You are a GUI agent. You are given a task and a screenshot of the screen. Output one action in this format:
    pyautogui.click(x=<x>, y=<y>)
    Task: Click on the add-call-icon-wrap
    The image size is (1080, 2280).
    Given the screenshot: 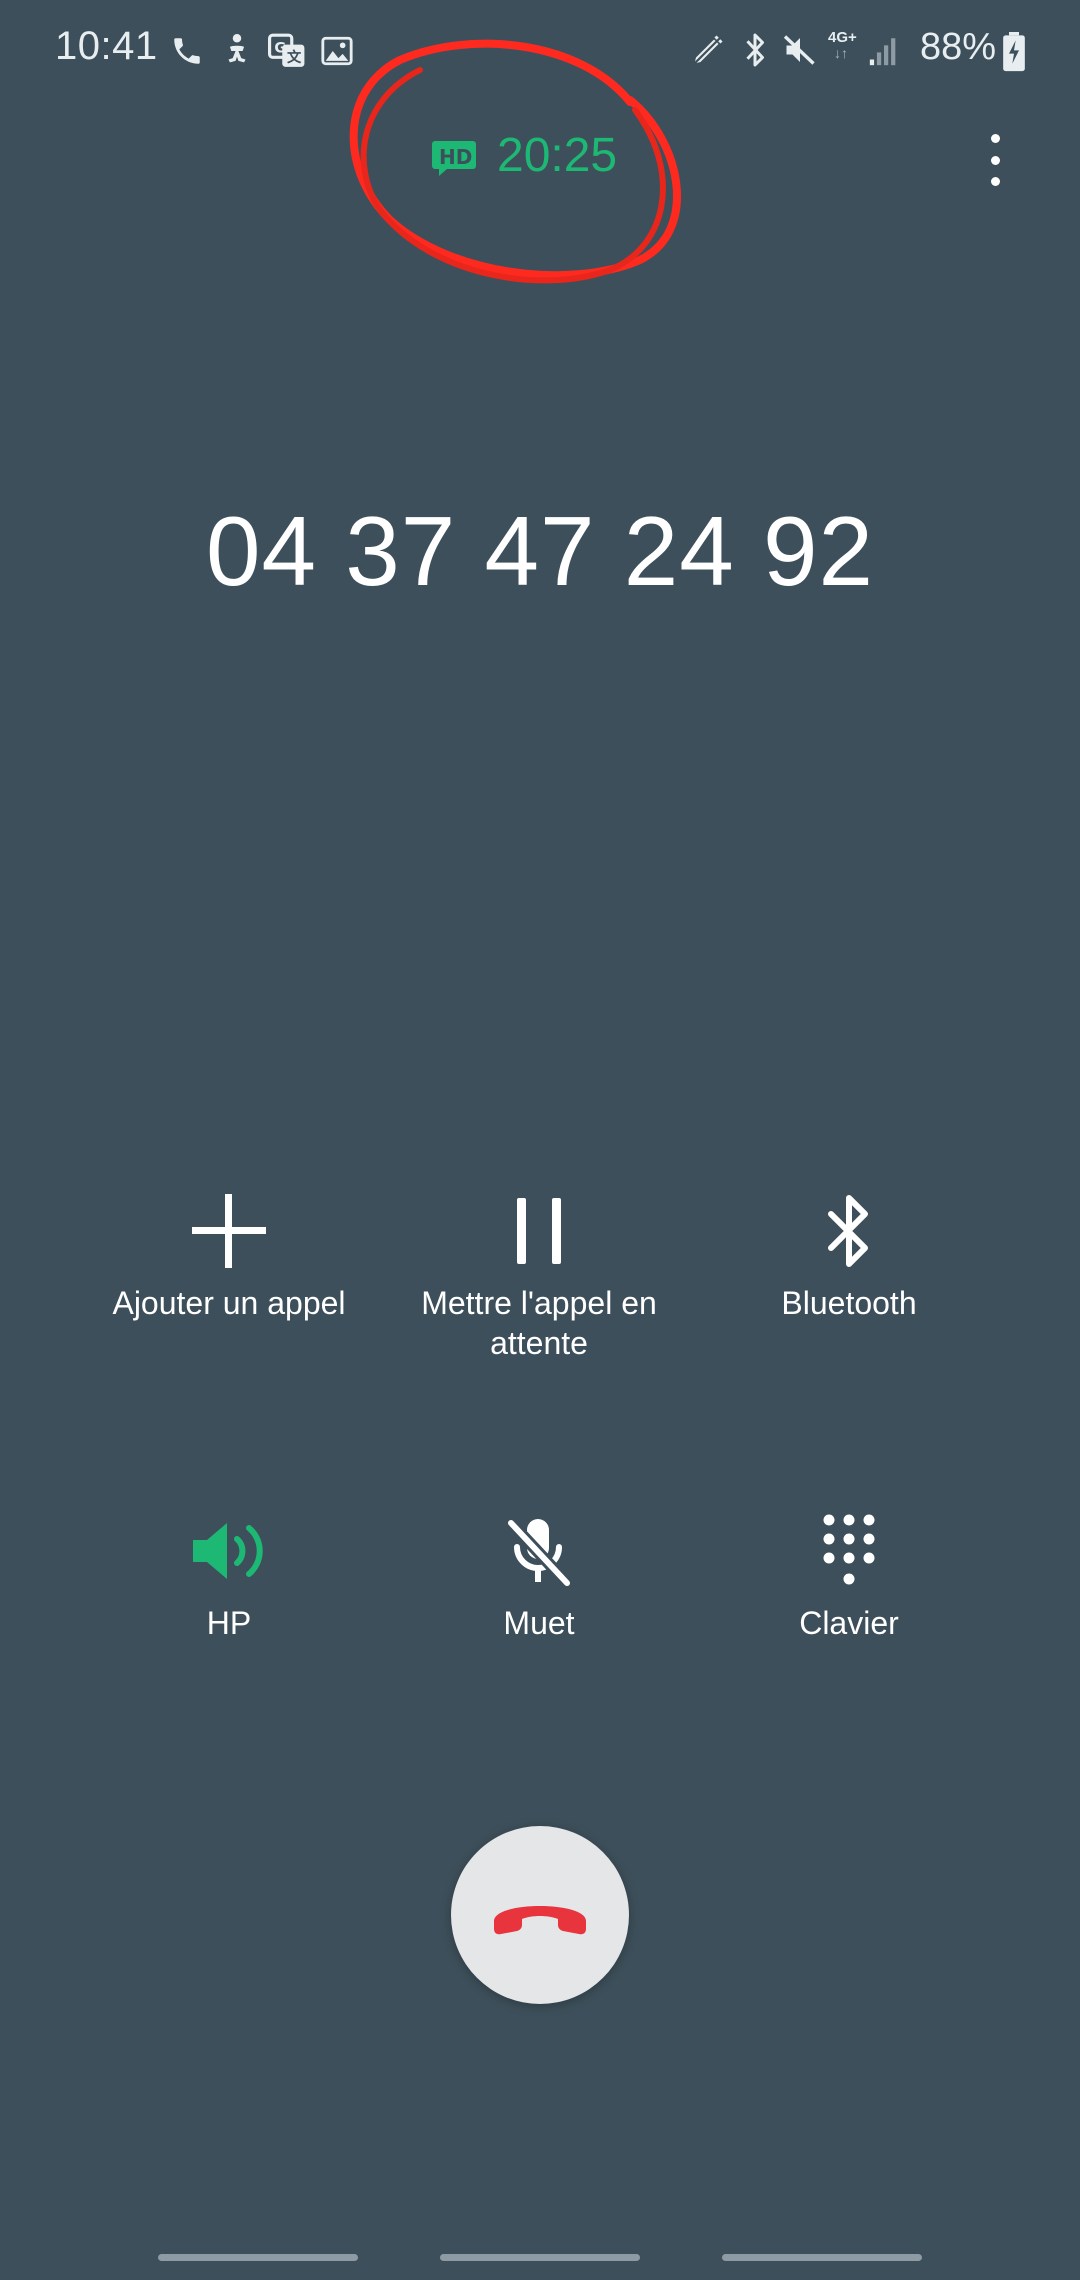 What is the action you would take?
    pyautogui.click(x=229, y=1231)
    